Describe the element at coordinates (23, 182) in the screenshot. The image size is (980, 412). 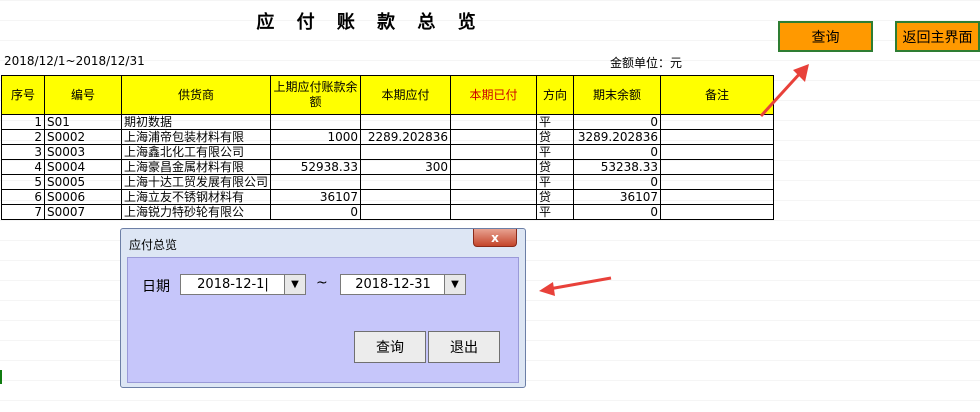
I see `cell-seq: 5` at that location.